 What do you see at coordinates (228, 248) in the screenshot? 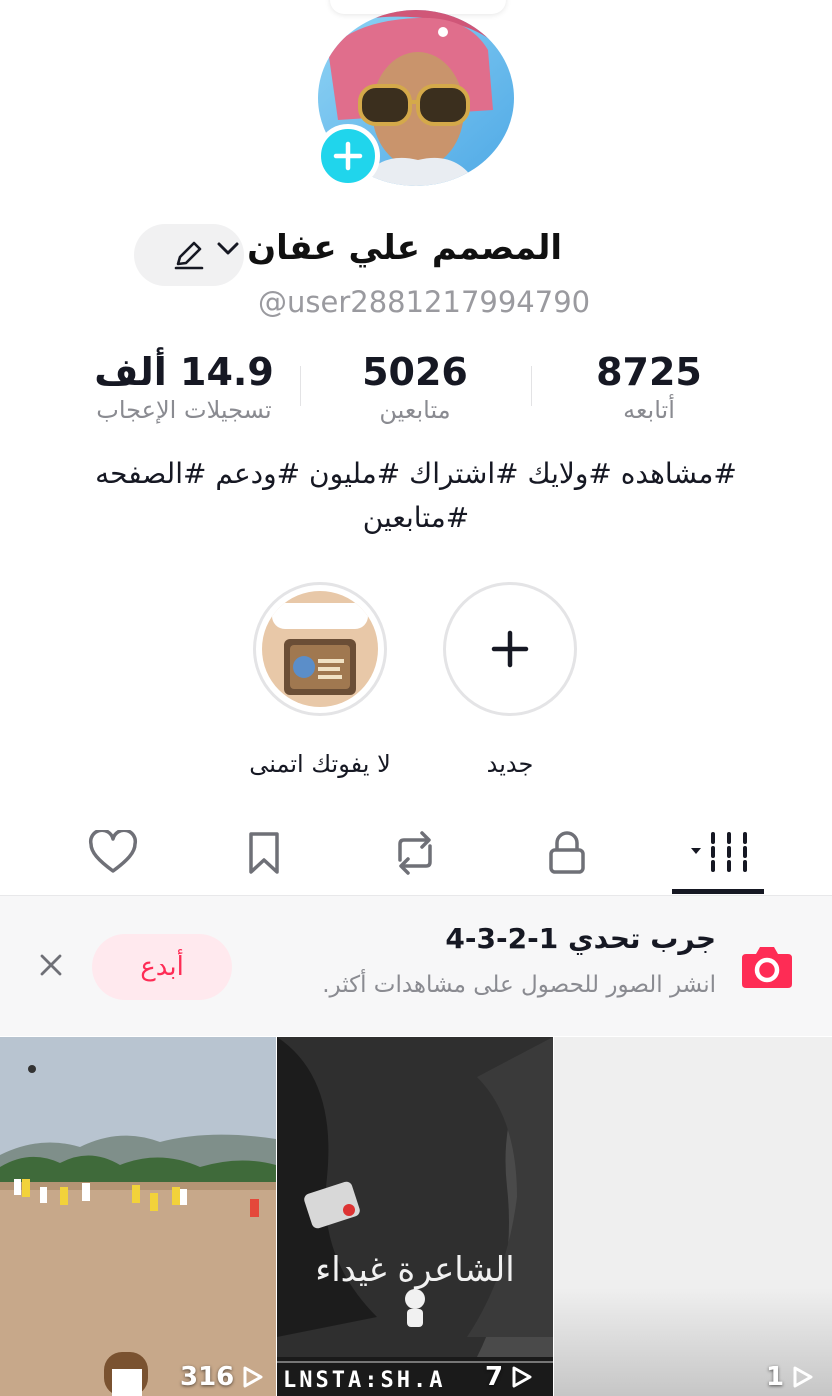
I see `chevron-down-icon` at bounding box center [228, 248].